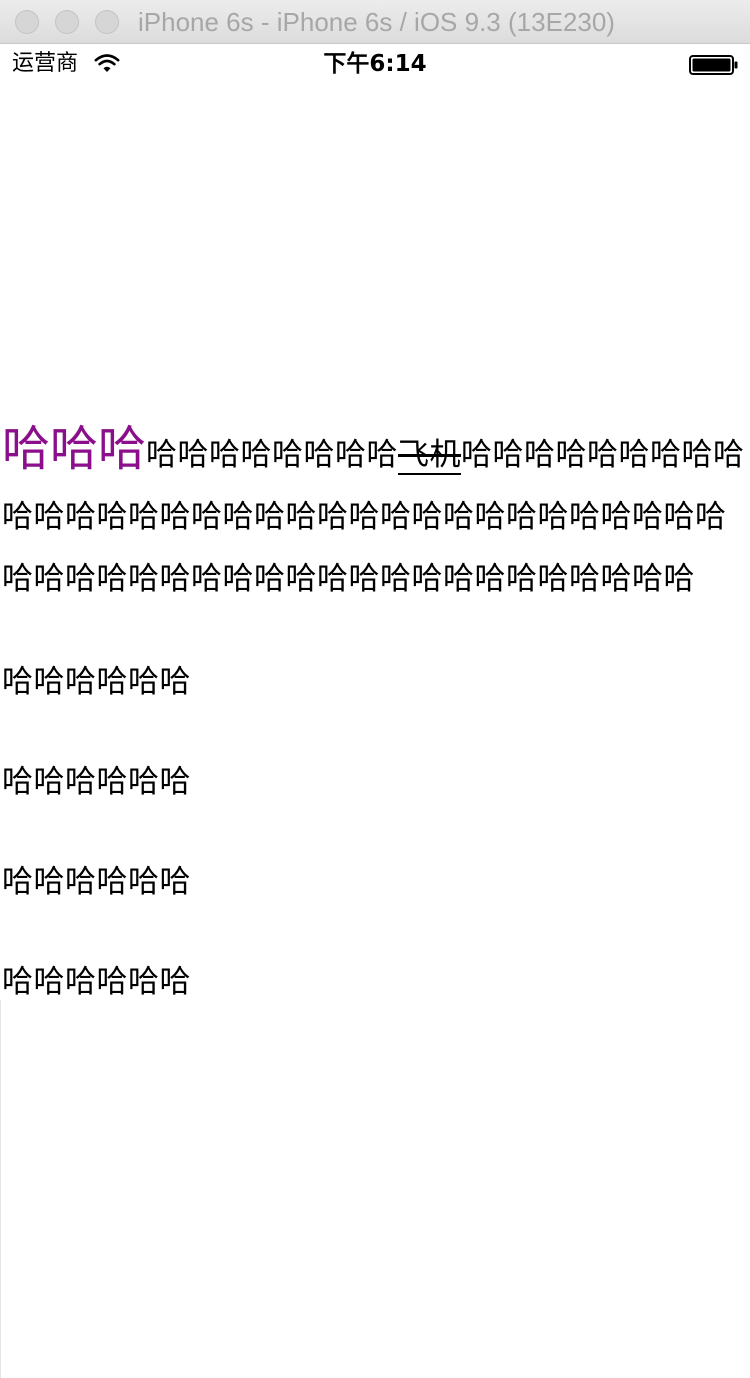  What do you see at coordinates (67, 22) in the screenshot?
I see `minimize-window-button` at bounding box center [67, 22].